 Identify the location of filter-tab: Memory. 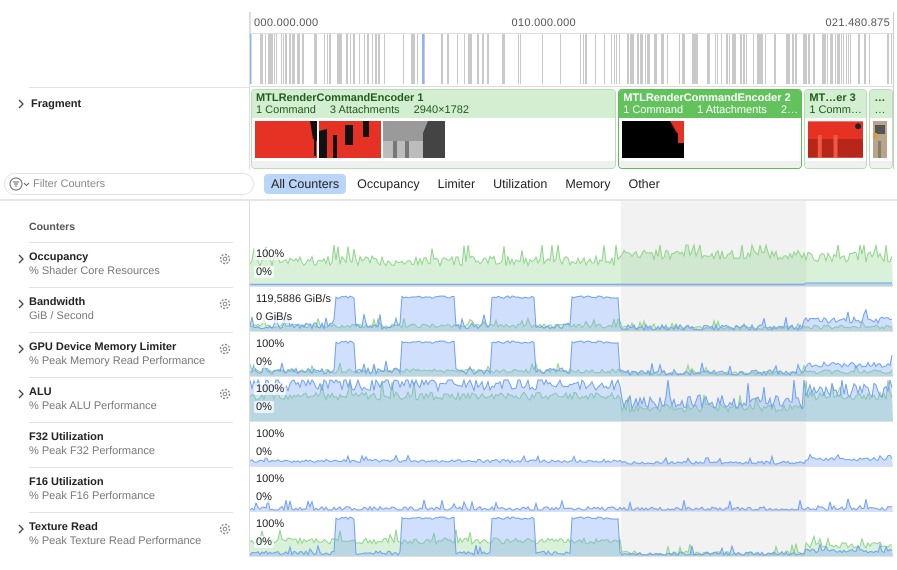
(588, 184).